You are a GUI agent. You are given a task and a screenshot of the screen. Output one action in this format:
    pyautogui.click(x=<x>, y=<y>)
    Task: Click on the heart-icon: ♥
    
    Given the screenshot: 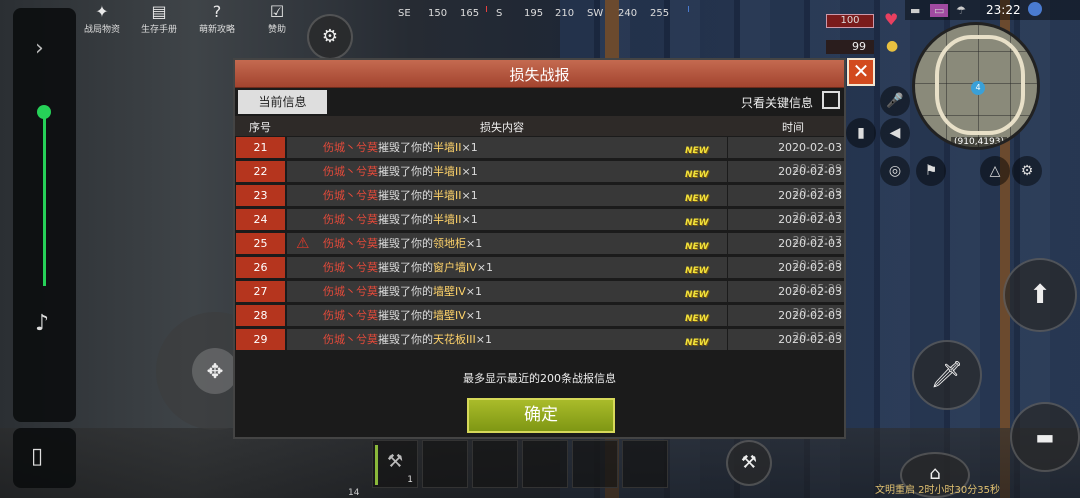 What is the action you would take?
    pyautogui.click(x=891, y=19)
    